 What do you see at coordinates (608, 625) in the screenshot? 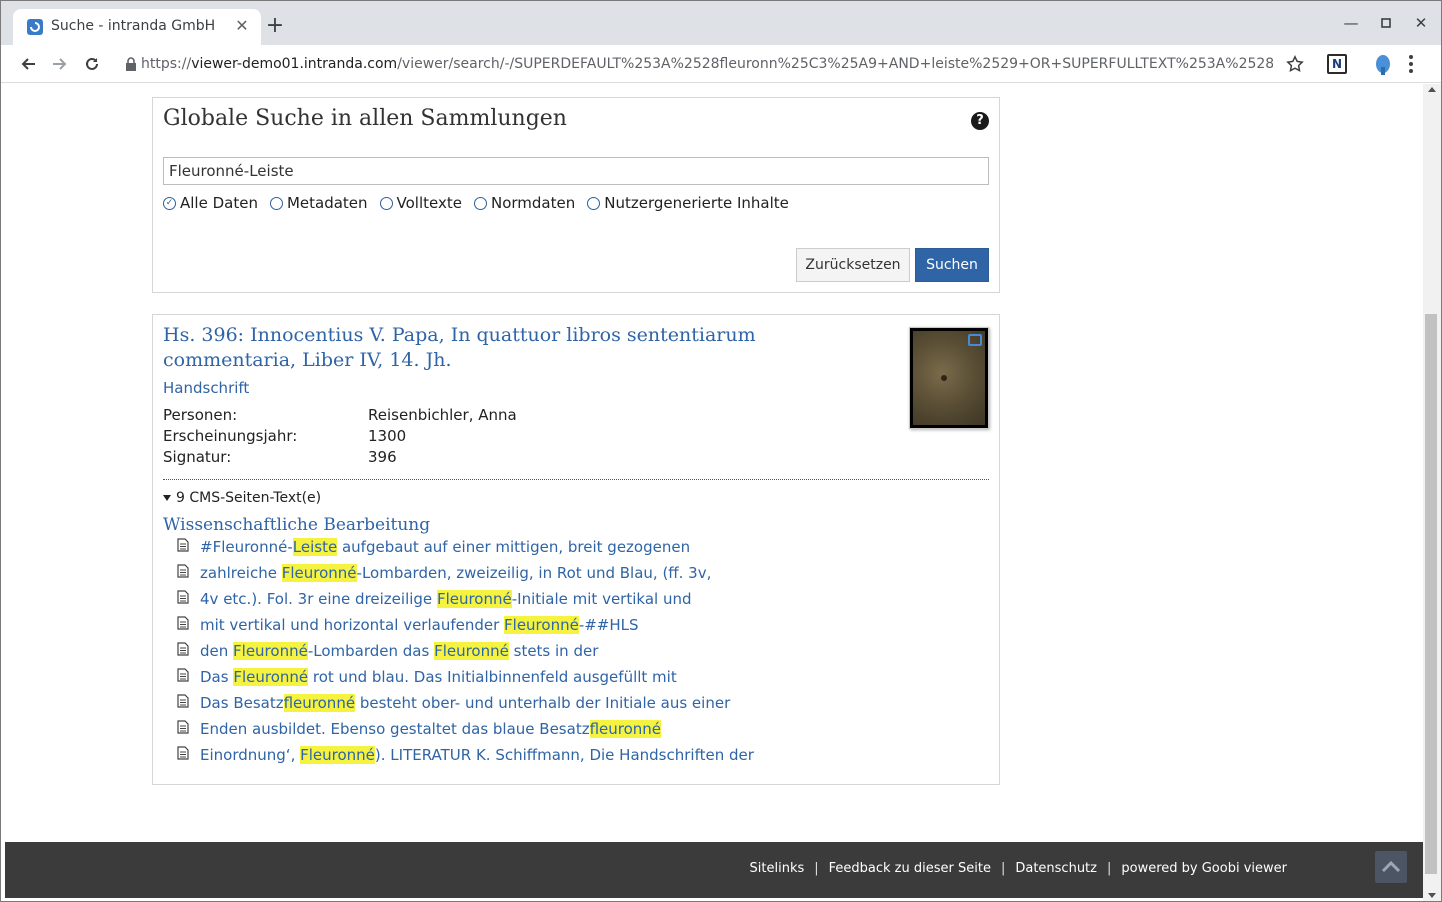
I see `hit-text: -##HLS` at bounding box center [608, 625].